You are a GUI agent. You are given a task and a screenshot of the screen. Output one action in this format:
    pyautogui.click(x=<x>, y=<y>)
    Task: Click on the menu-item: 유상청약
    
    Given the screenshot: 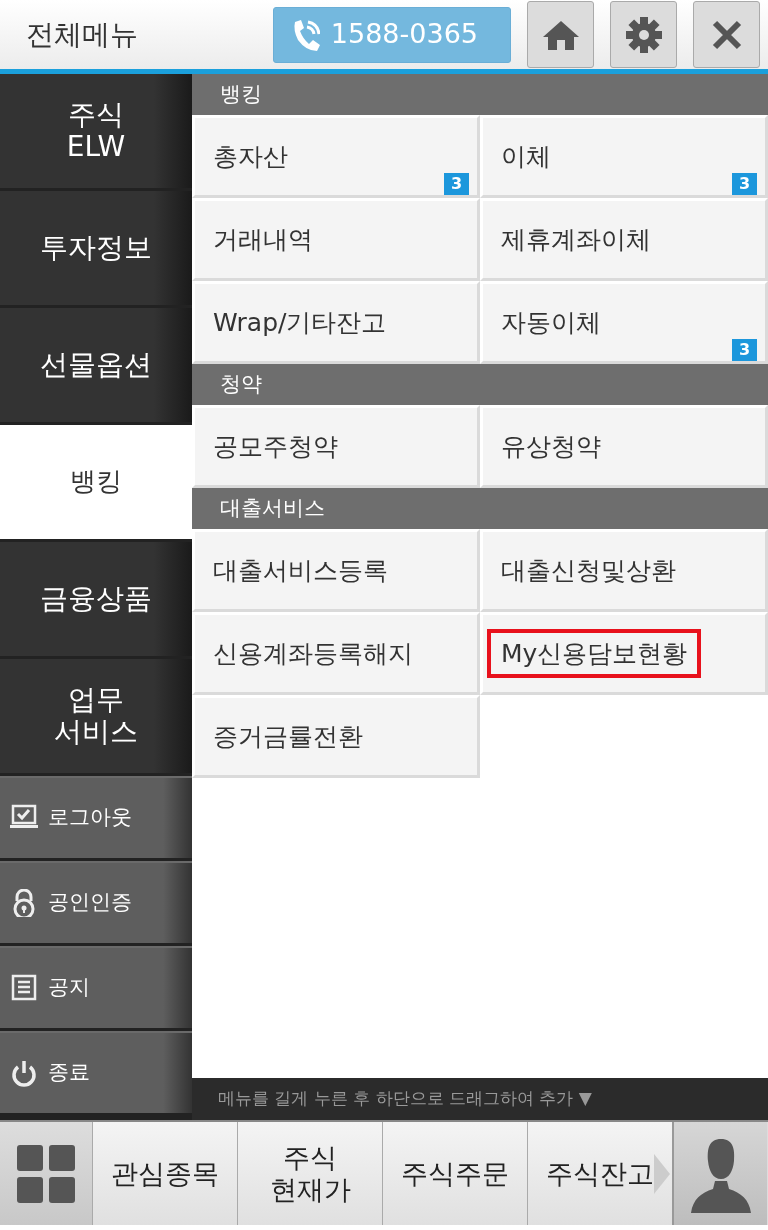 What is the action you would take?
    pyautogui.click(x=624, y=446)
    